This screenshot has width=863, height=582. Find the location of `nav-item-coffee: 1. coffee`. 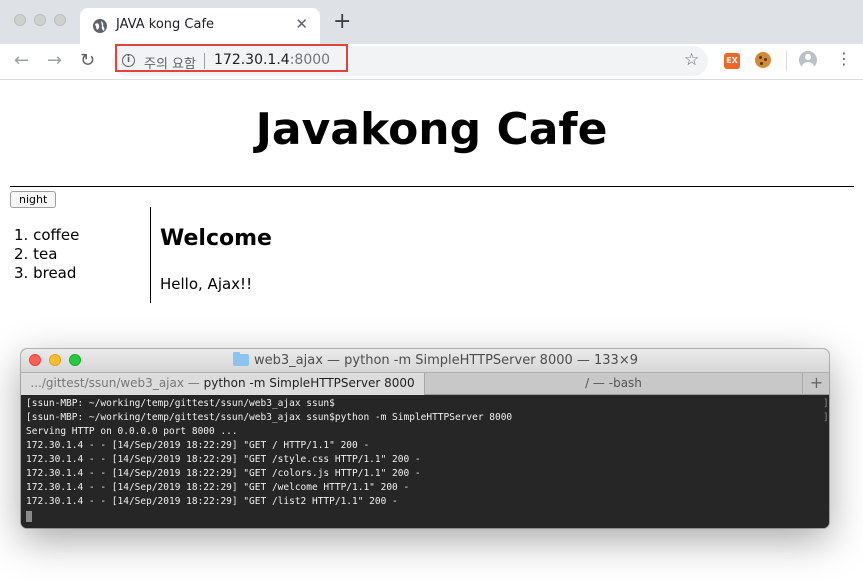

nav-item-coffee: 1. coffee is located at coordinates (46, 235).